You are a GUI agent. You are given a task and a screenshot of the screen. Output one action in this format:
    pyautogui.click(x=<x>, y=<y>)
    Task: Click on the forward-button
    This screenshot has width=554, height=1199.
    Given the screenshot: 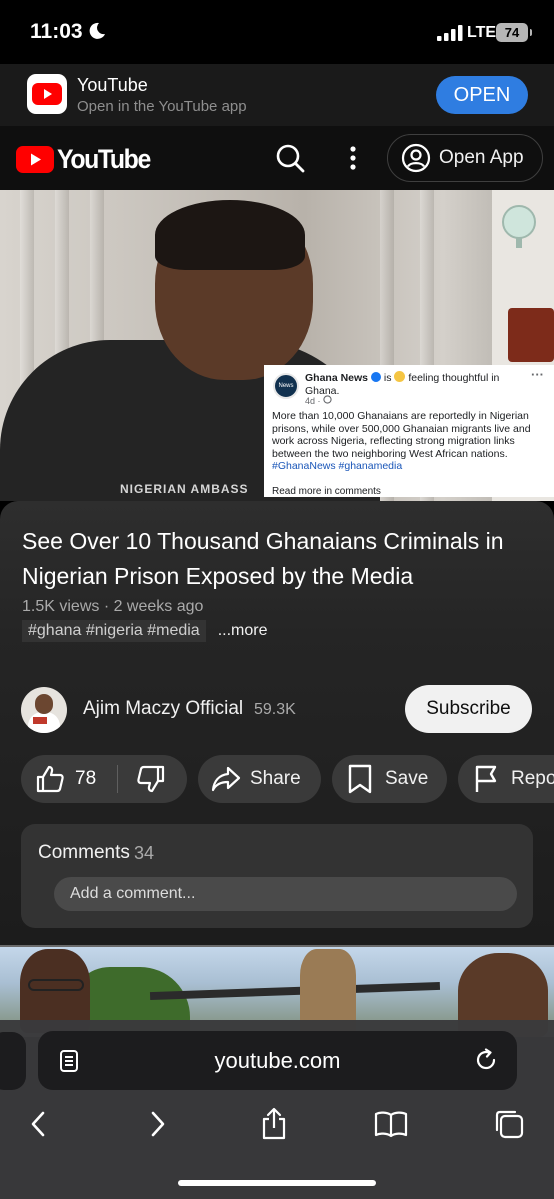 What is the action you would take?
    pyautogui.click(x=158, y=1124)
    